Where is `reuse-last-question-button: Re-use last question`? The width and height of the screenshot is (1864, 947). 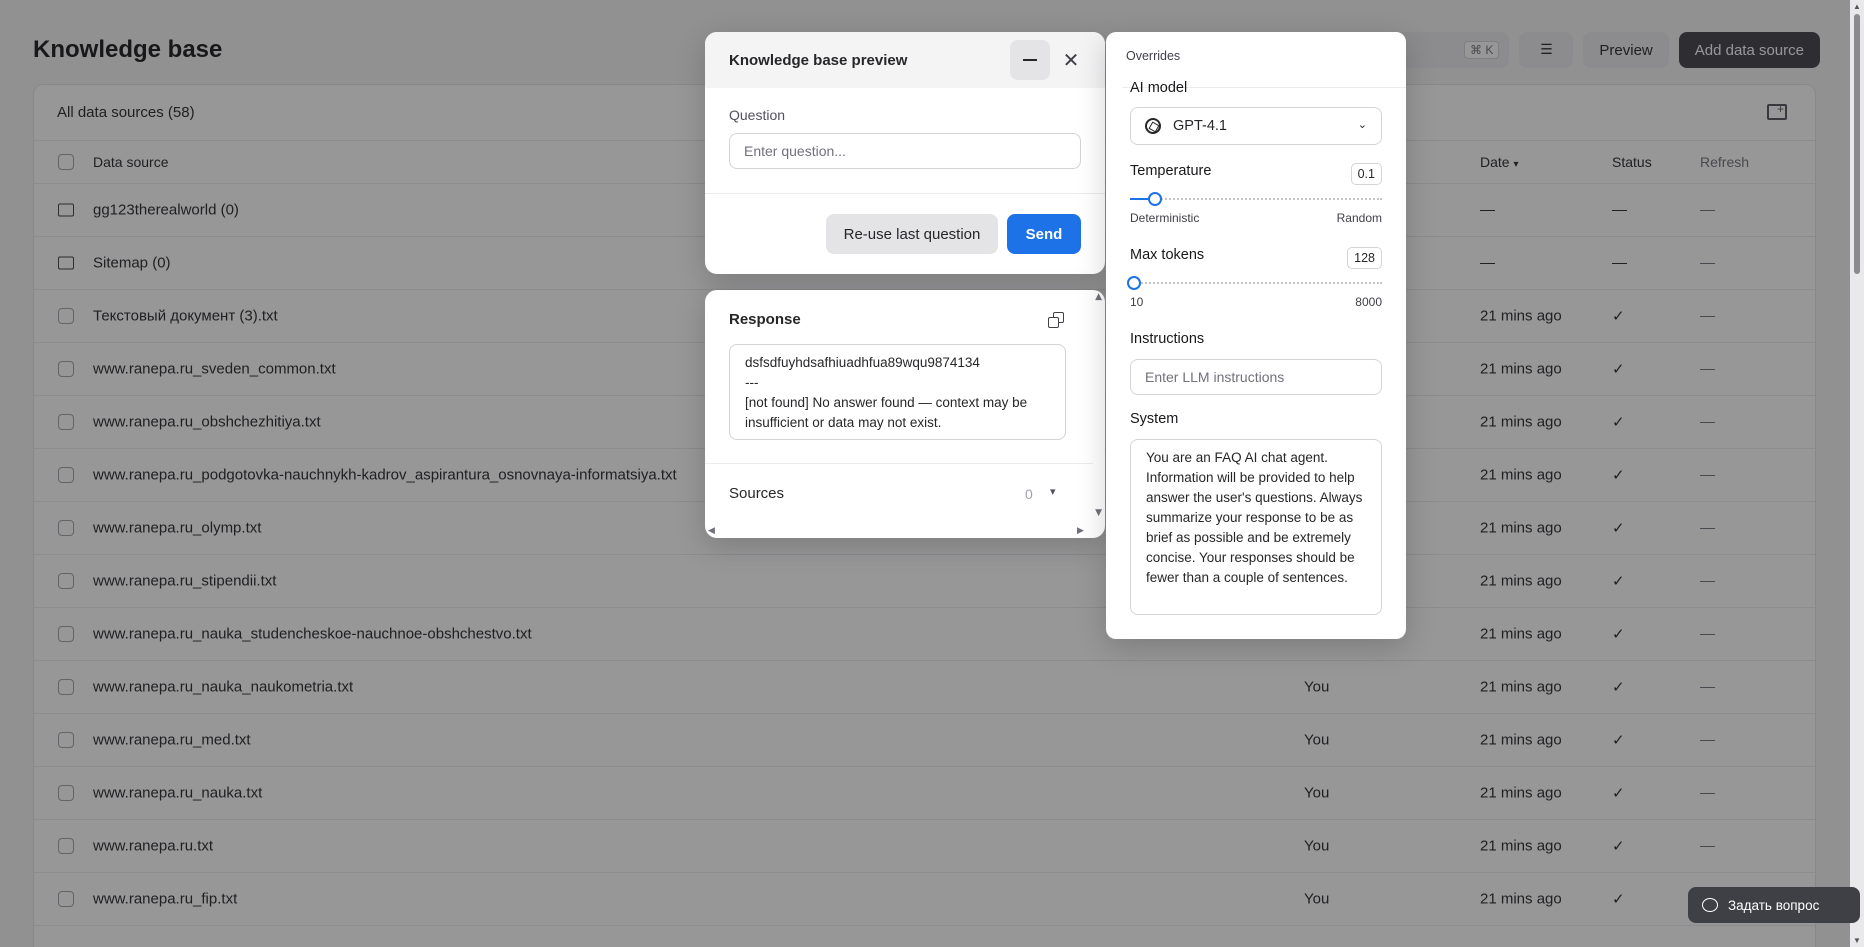
reuse-last-question-button: Re-use last question is located at coordinates (912, 234).